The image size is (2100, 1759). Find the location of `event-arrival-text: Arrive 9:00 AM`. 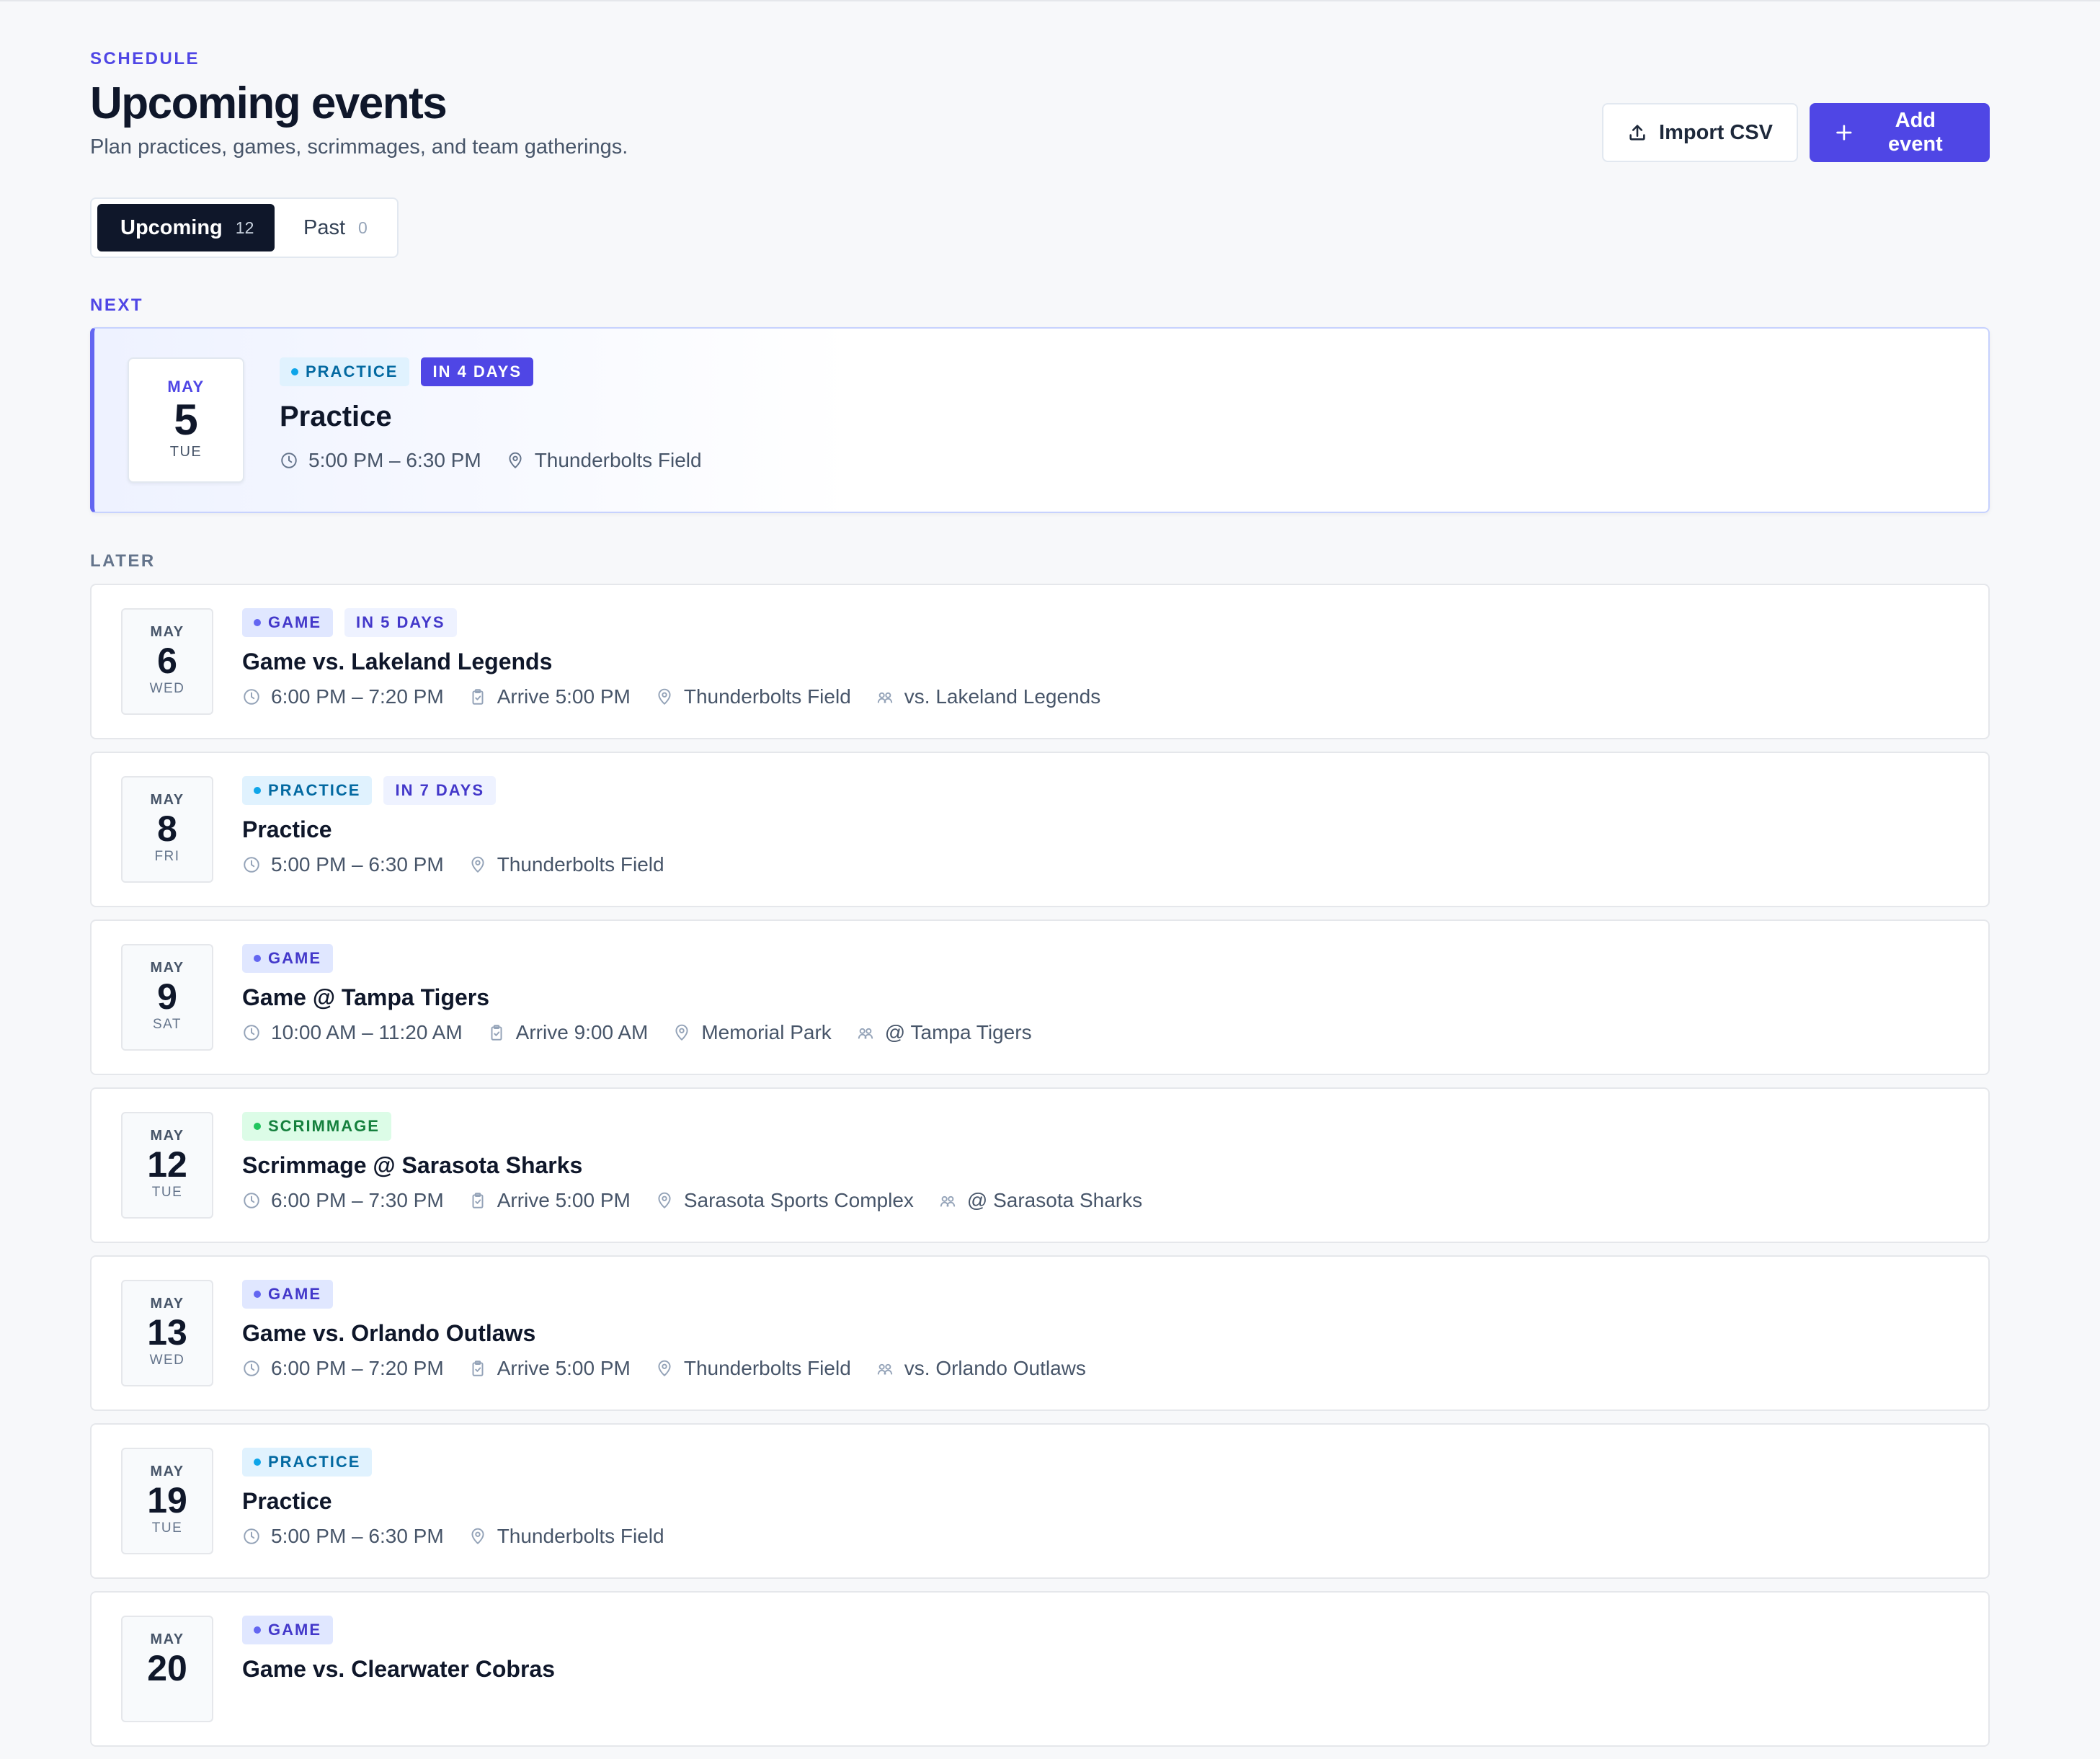

event-arrival-text: Arrive 9:00 AM is located at coordinates (582, 1032).